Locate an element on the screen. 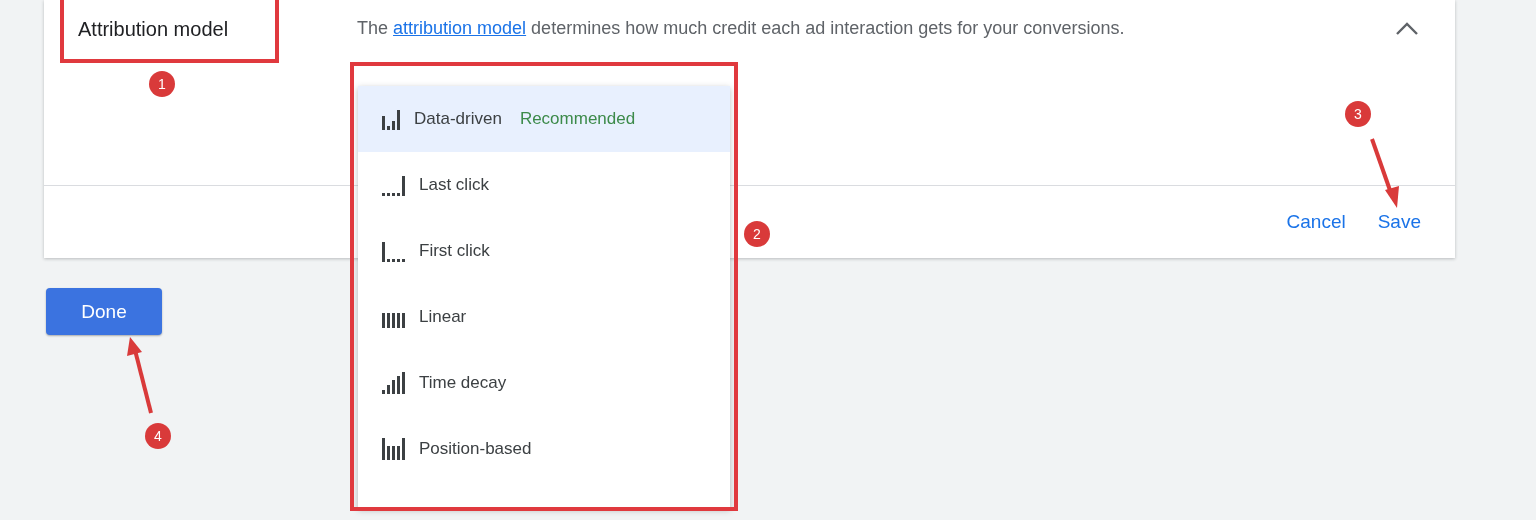 The image size is (1536, 520). step-number: 4 is located at coordinates (158, 436).